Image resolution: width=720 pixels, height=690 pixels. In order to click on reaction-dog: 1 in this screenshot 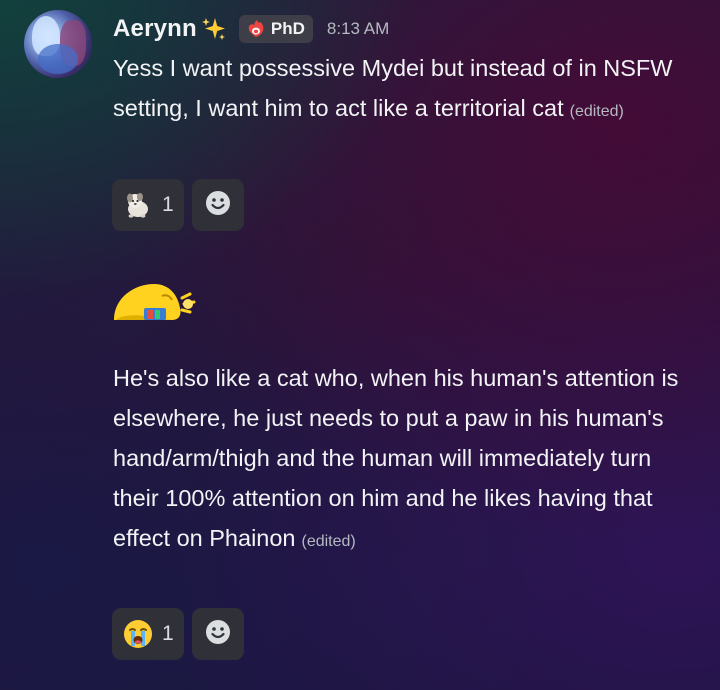, I will do `click(148, 205)`.